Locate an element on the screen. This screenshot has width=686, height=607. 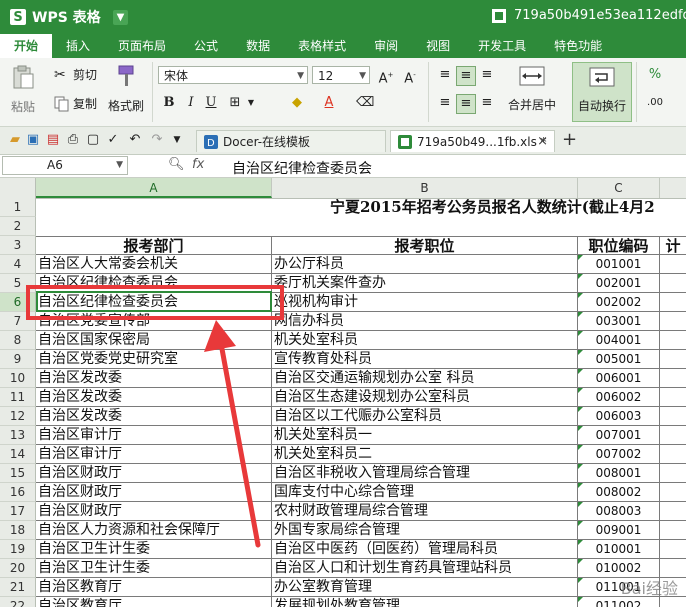
cell-dept: 自治区国家保密局 is located at coordinates (154, 340).